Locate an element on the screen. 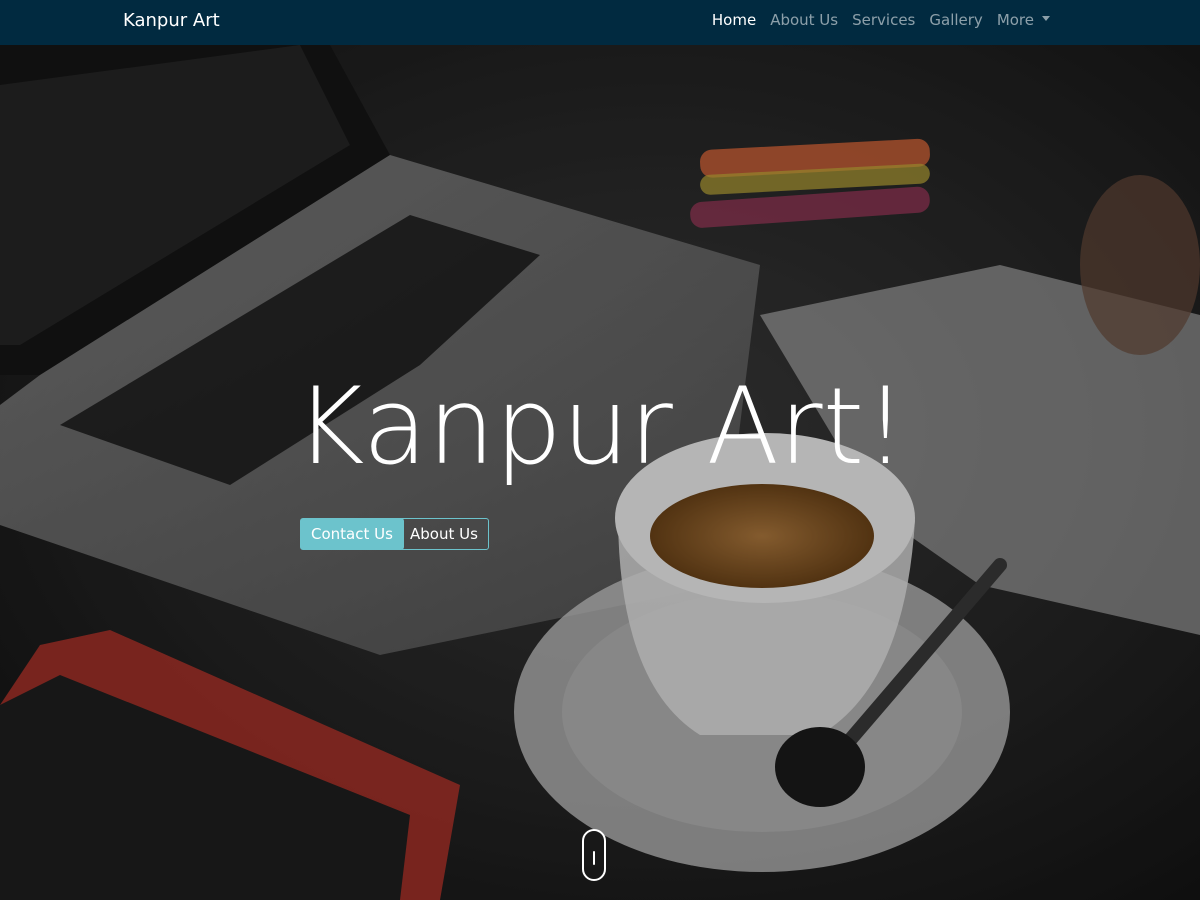 The width and height of the screenshot is (1200, 900). mouse-scroll-icon is located at coordinates (594, 855).